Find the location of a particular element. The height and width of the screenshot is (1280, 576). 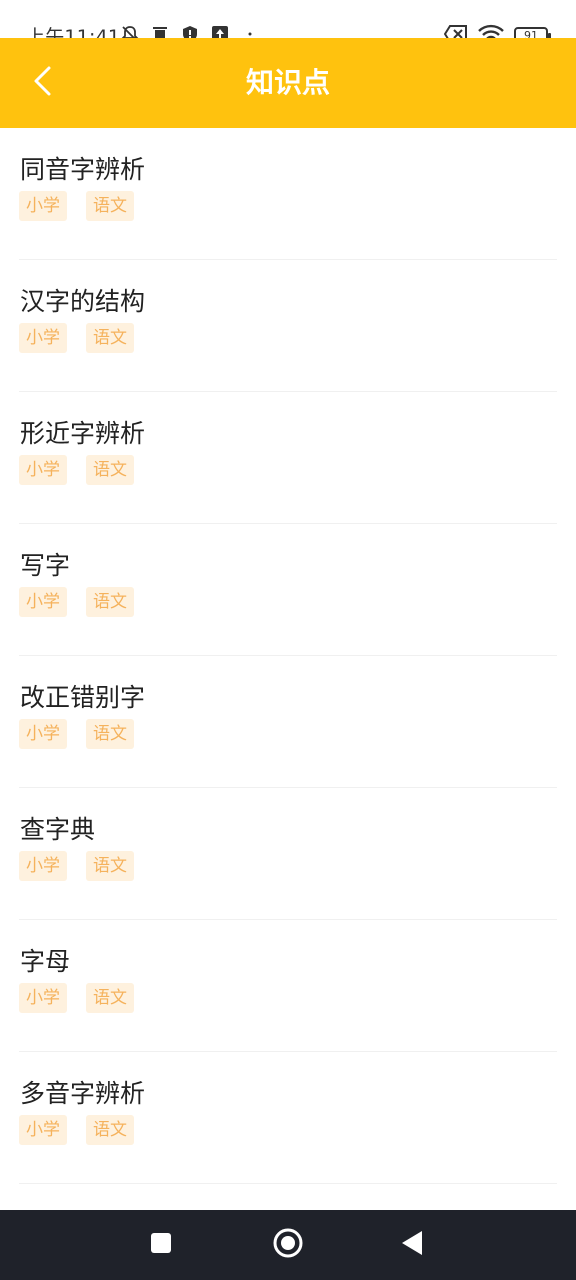

list-item: 改正错别字 小学 语文 is located at coordinates (288, 722).